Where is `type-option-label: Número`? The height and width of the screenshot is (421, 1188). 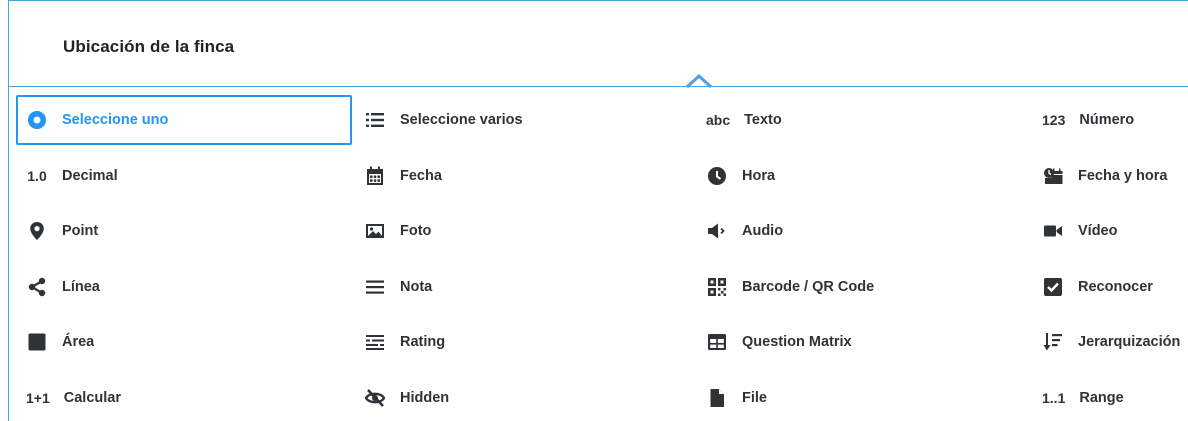 type-option-label: Número is located at coordinates (1107, 120).